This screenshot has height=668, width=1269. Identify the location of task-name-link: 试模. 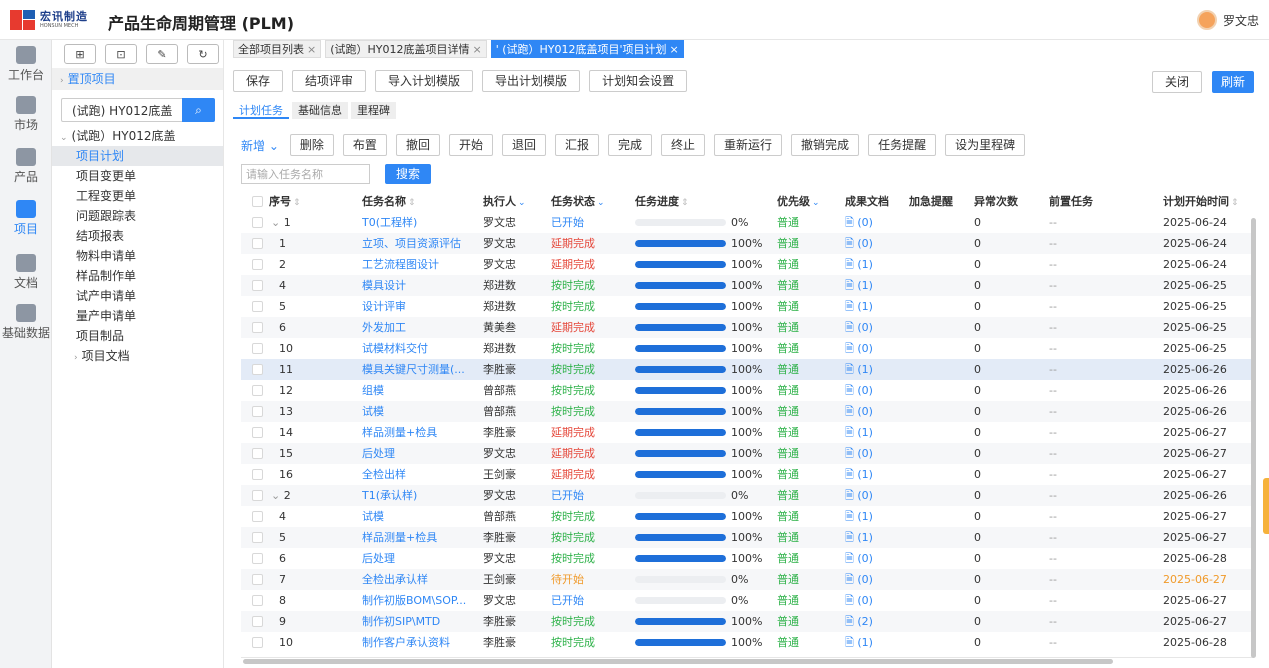
(419, 411).